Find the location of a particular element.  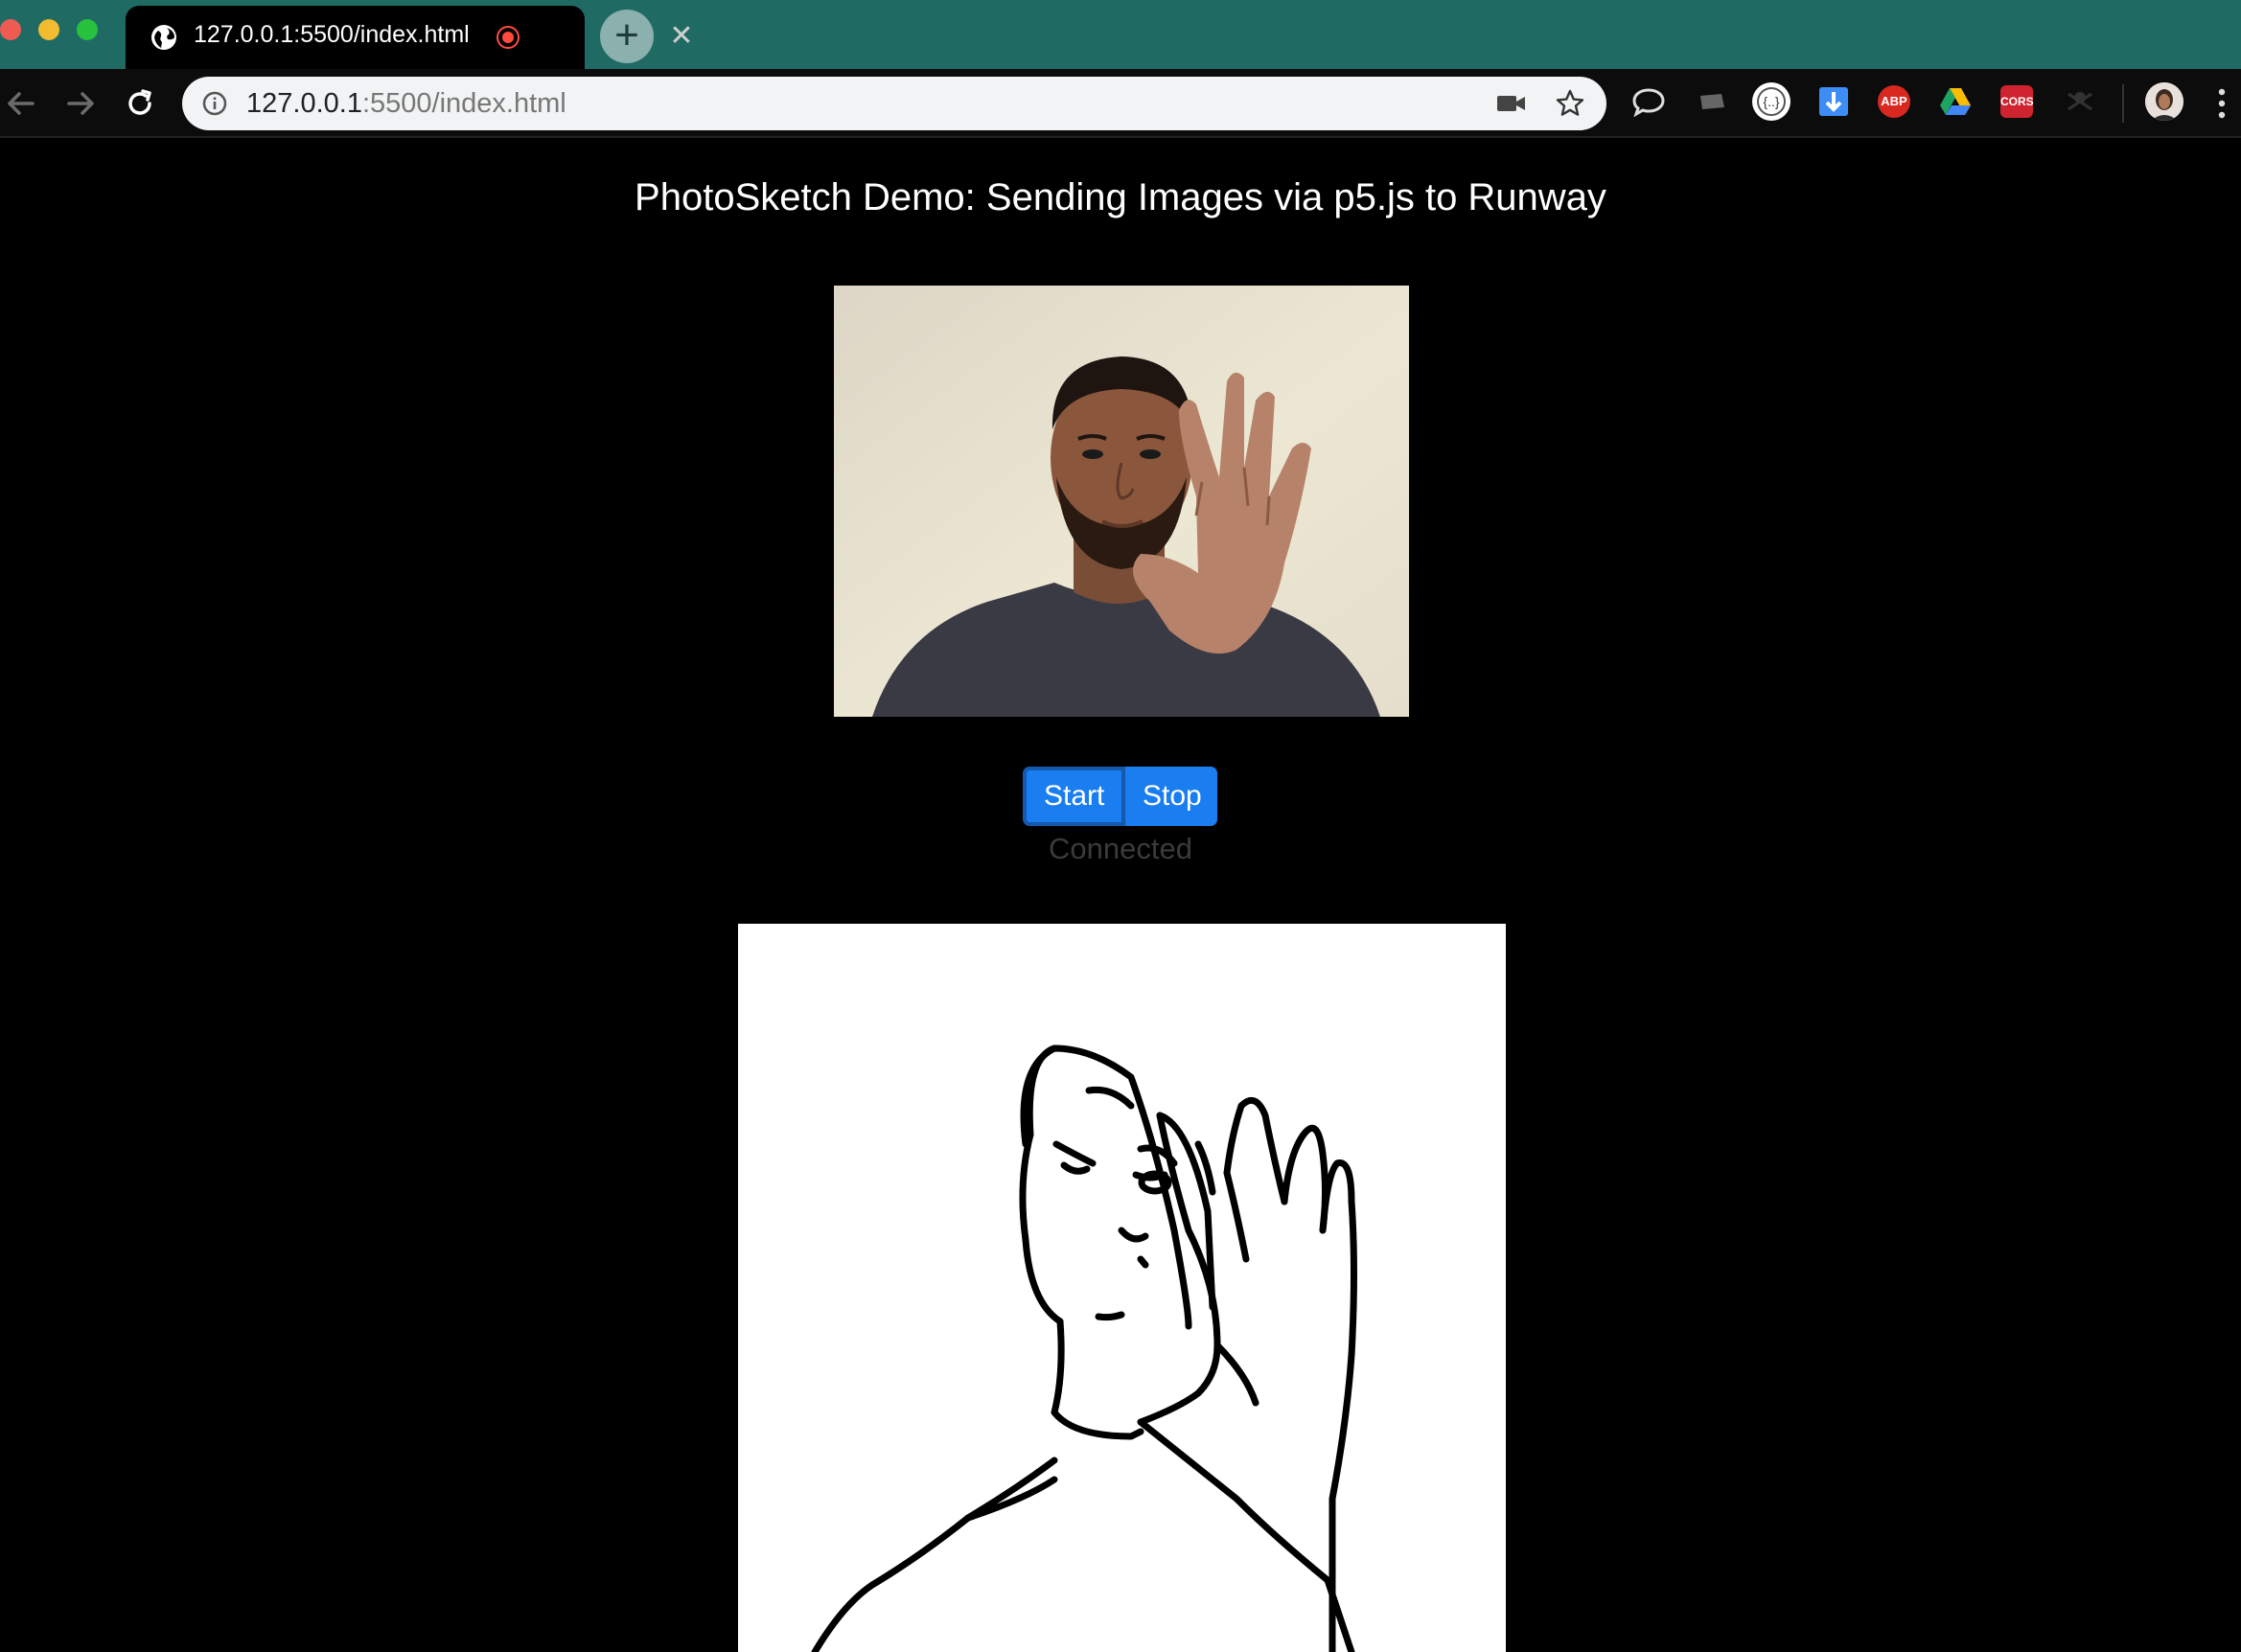

forward-arrow-icon is located at coordinates (80, 103).